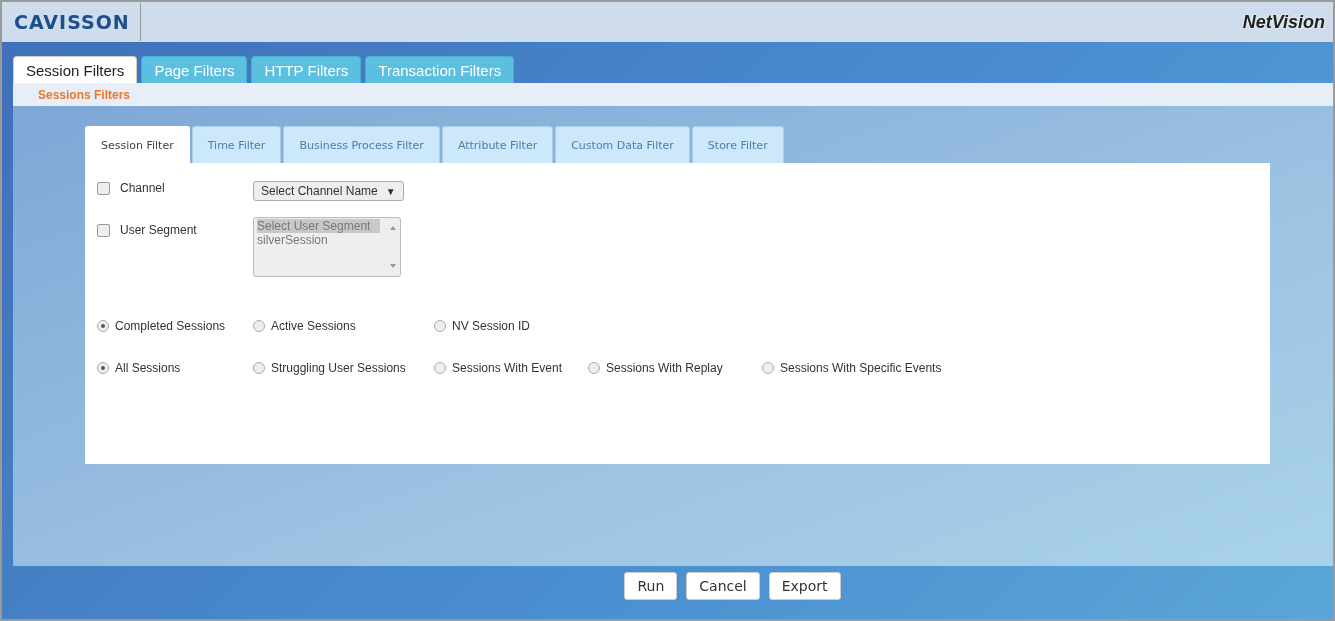  I want to click on radio-label: NV Session ID, so click(491, 326).